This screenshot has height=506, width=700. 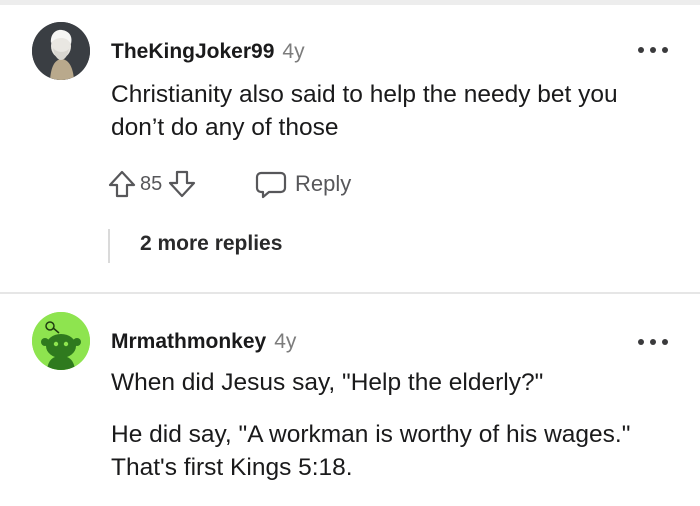 I want to click on vote-score: 85, so click(x=151, y=183).